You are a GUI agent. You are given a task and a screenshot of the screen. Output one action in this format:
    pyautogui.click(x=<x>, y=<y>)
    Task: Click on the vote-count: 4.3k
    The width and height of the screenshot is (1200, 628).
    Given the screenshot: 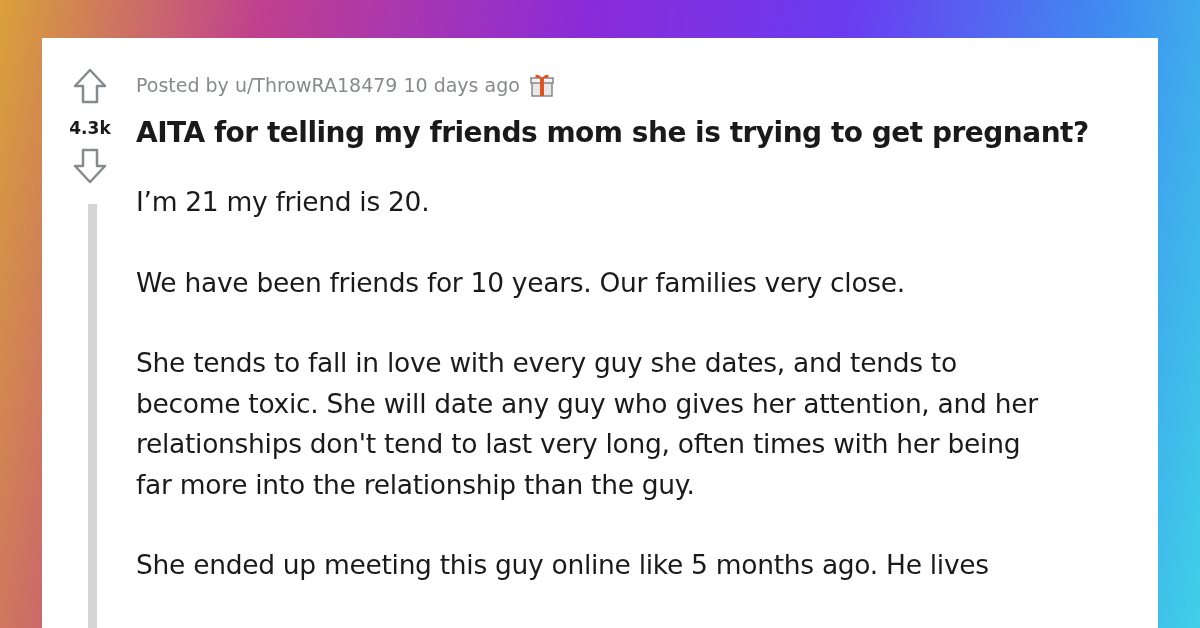 What is the action you would take?
    pyautogui.click(x=90, y=128)
    